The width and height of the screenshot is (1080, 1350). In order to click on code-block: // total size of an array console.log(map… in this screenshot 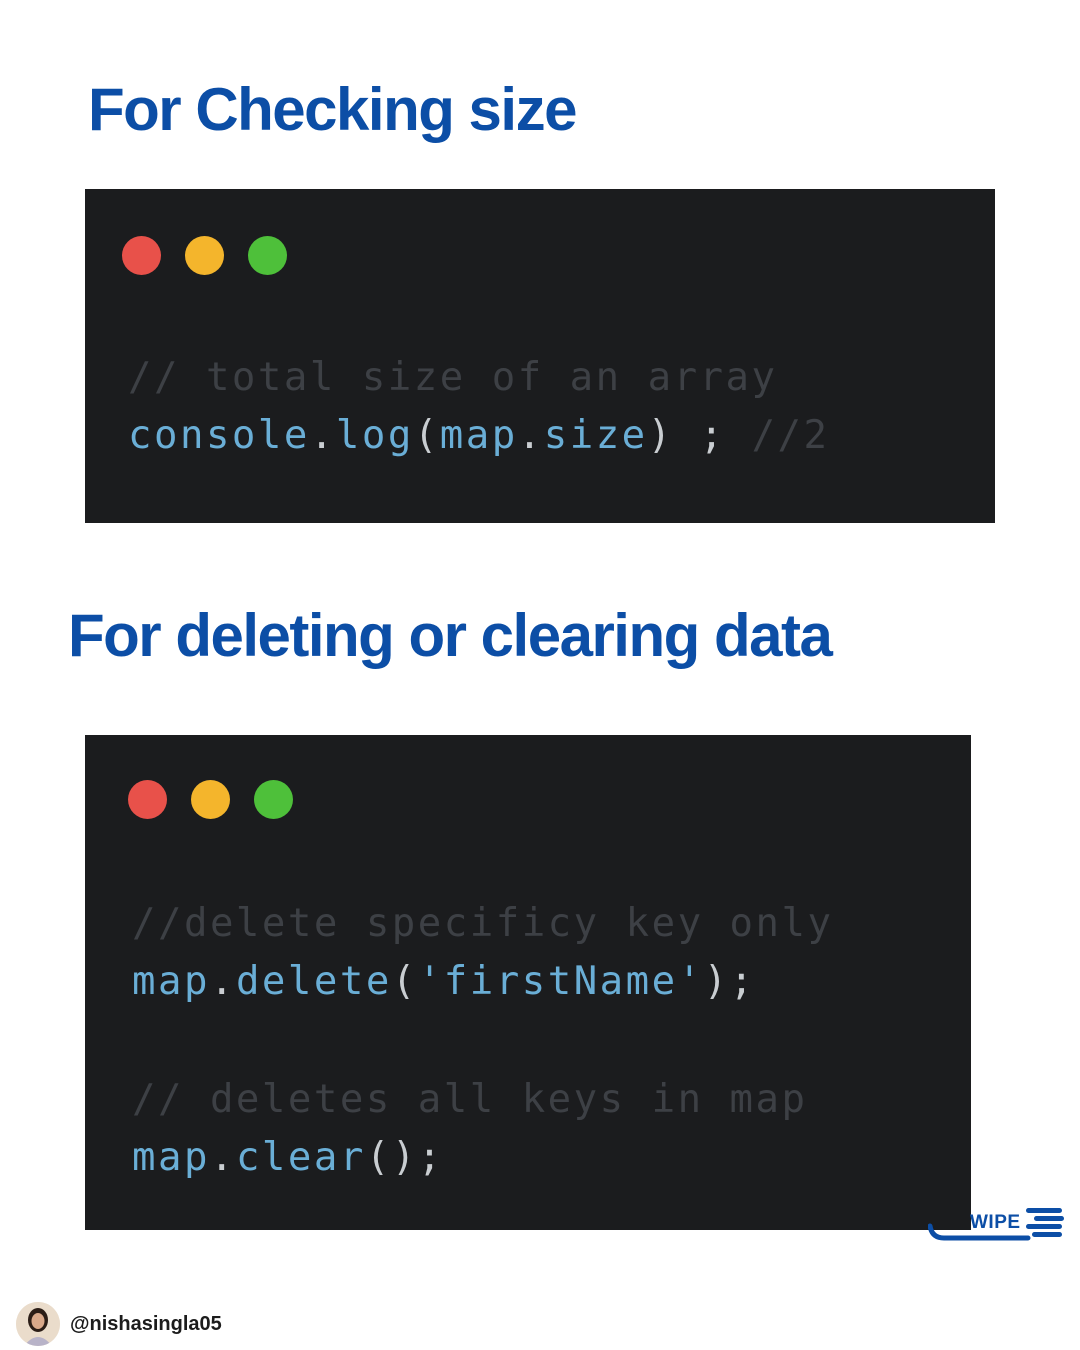, I will do `click(479, 407)`.